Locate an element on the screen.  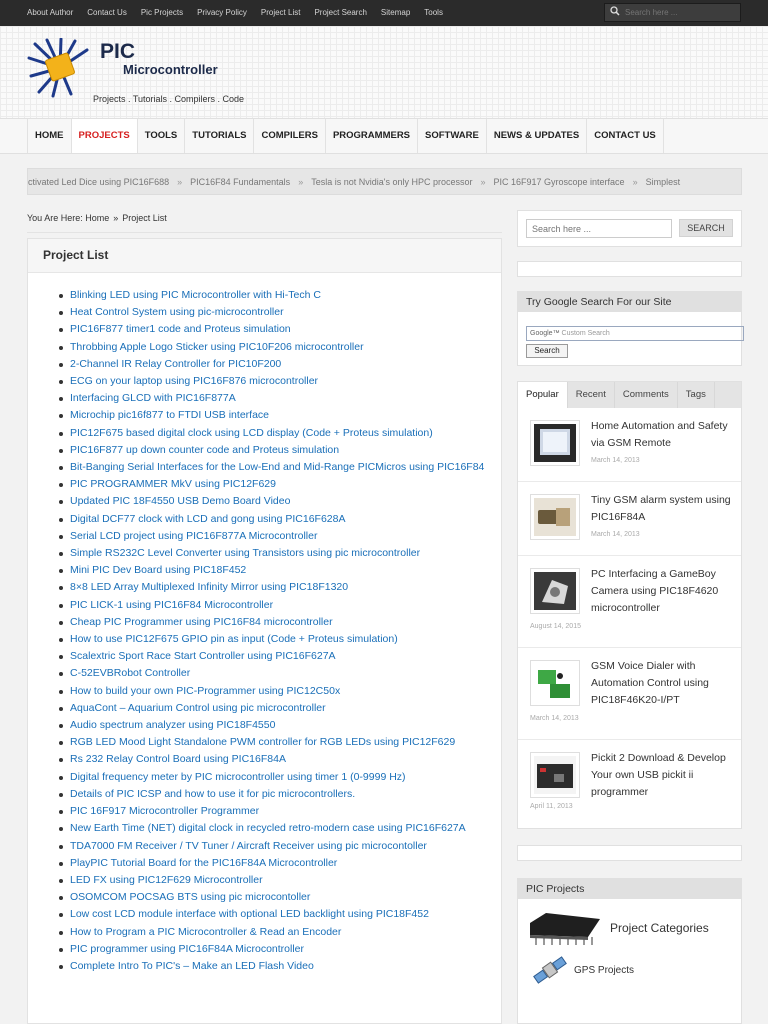
top-search-input is located at coordinates (680, 12).